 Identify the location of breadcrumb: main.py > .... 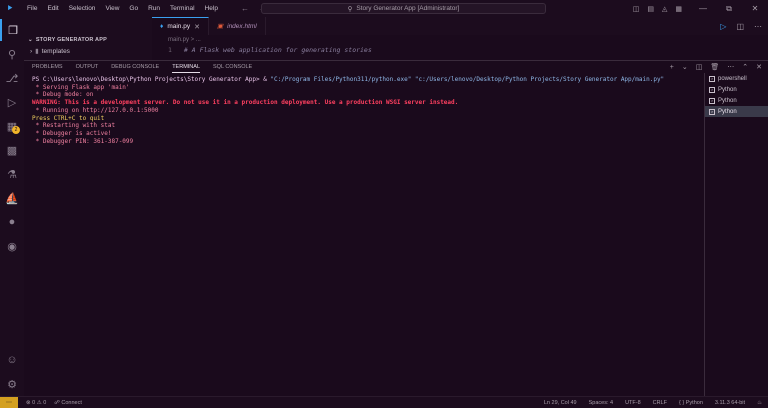
(184, 40).